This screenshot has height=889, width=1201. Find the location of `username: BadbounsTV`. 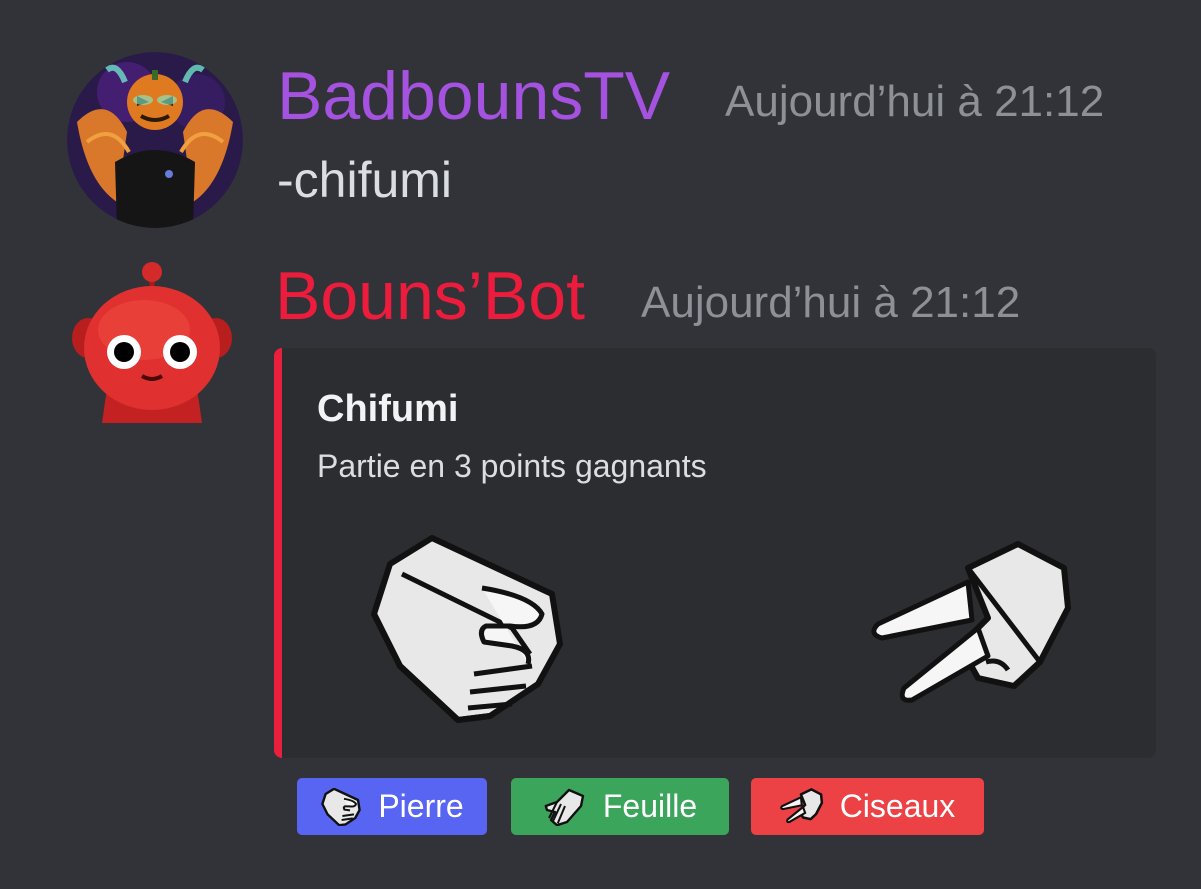

username: BadbounsTV is located at coordinates (473, 96).